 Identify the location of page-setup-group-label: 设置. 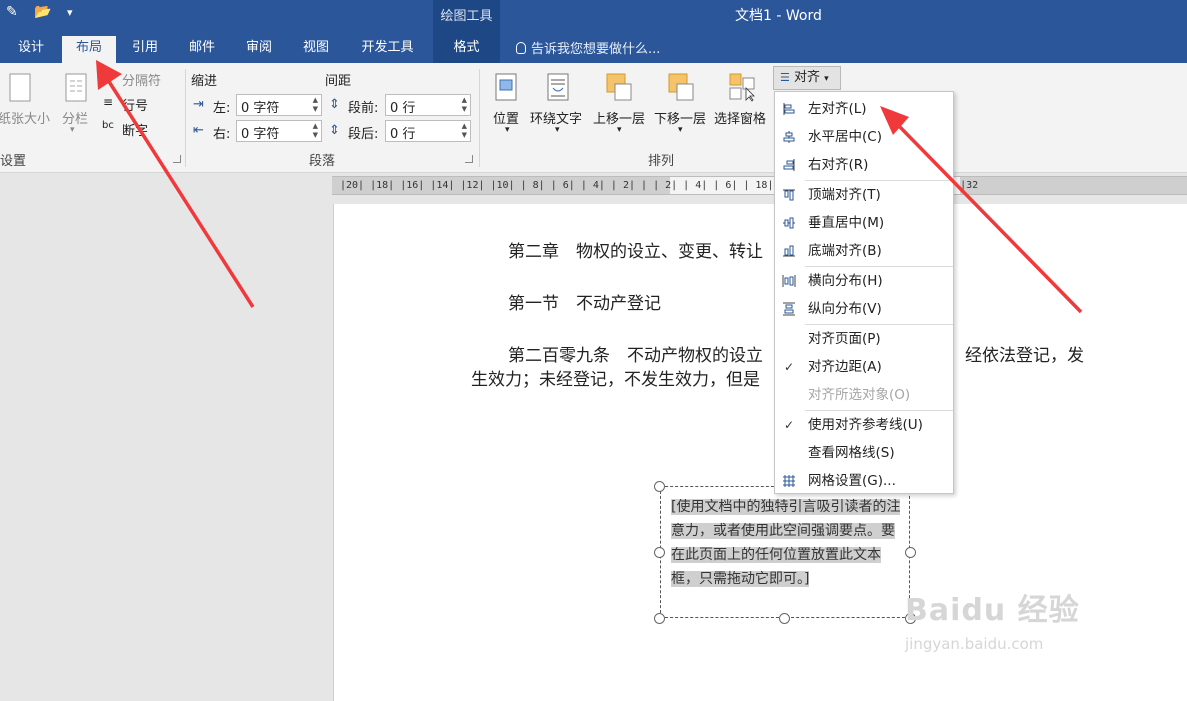
(13, 161).